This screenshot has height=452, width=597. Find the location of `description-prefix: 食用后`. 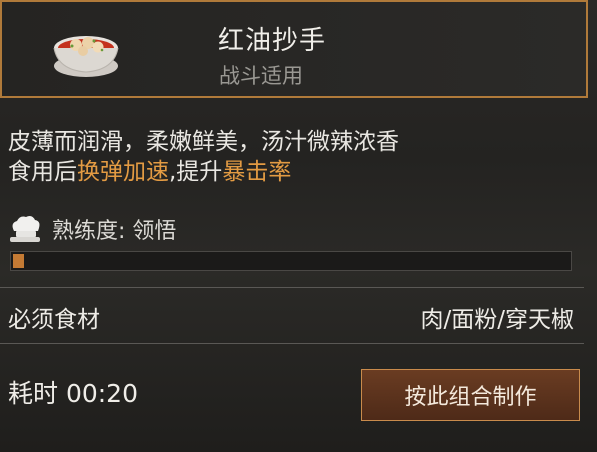

description-prefix: 食用后 is located at coordinates (42, 172).